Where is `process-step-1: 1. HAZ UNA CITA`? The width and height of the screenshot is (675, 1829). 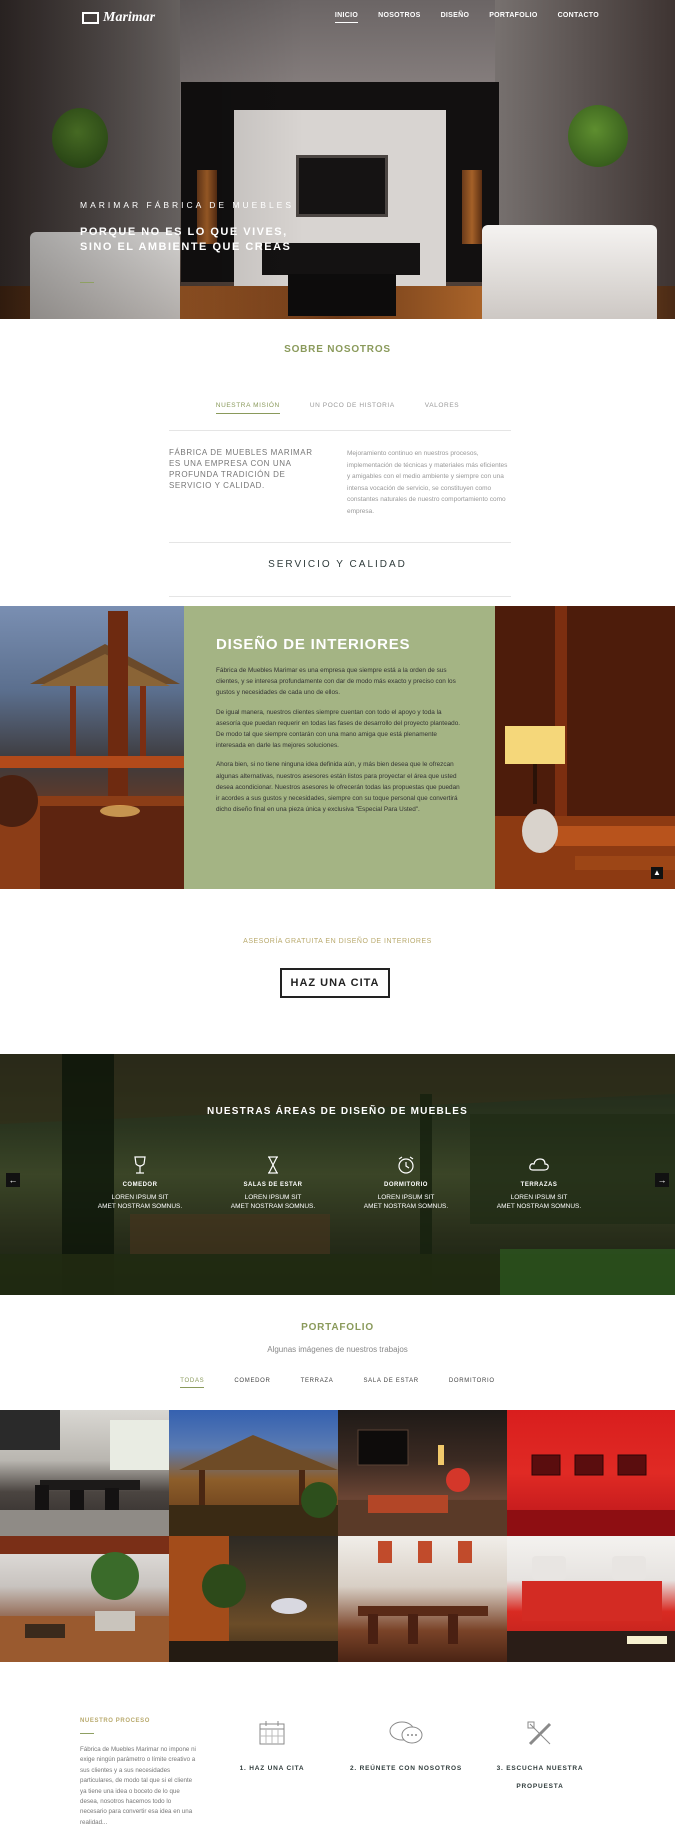
process-step-1: 1. HAZ UNA CITA is located at coordinates (272, 1747).